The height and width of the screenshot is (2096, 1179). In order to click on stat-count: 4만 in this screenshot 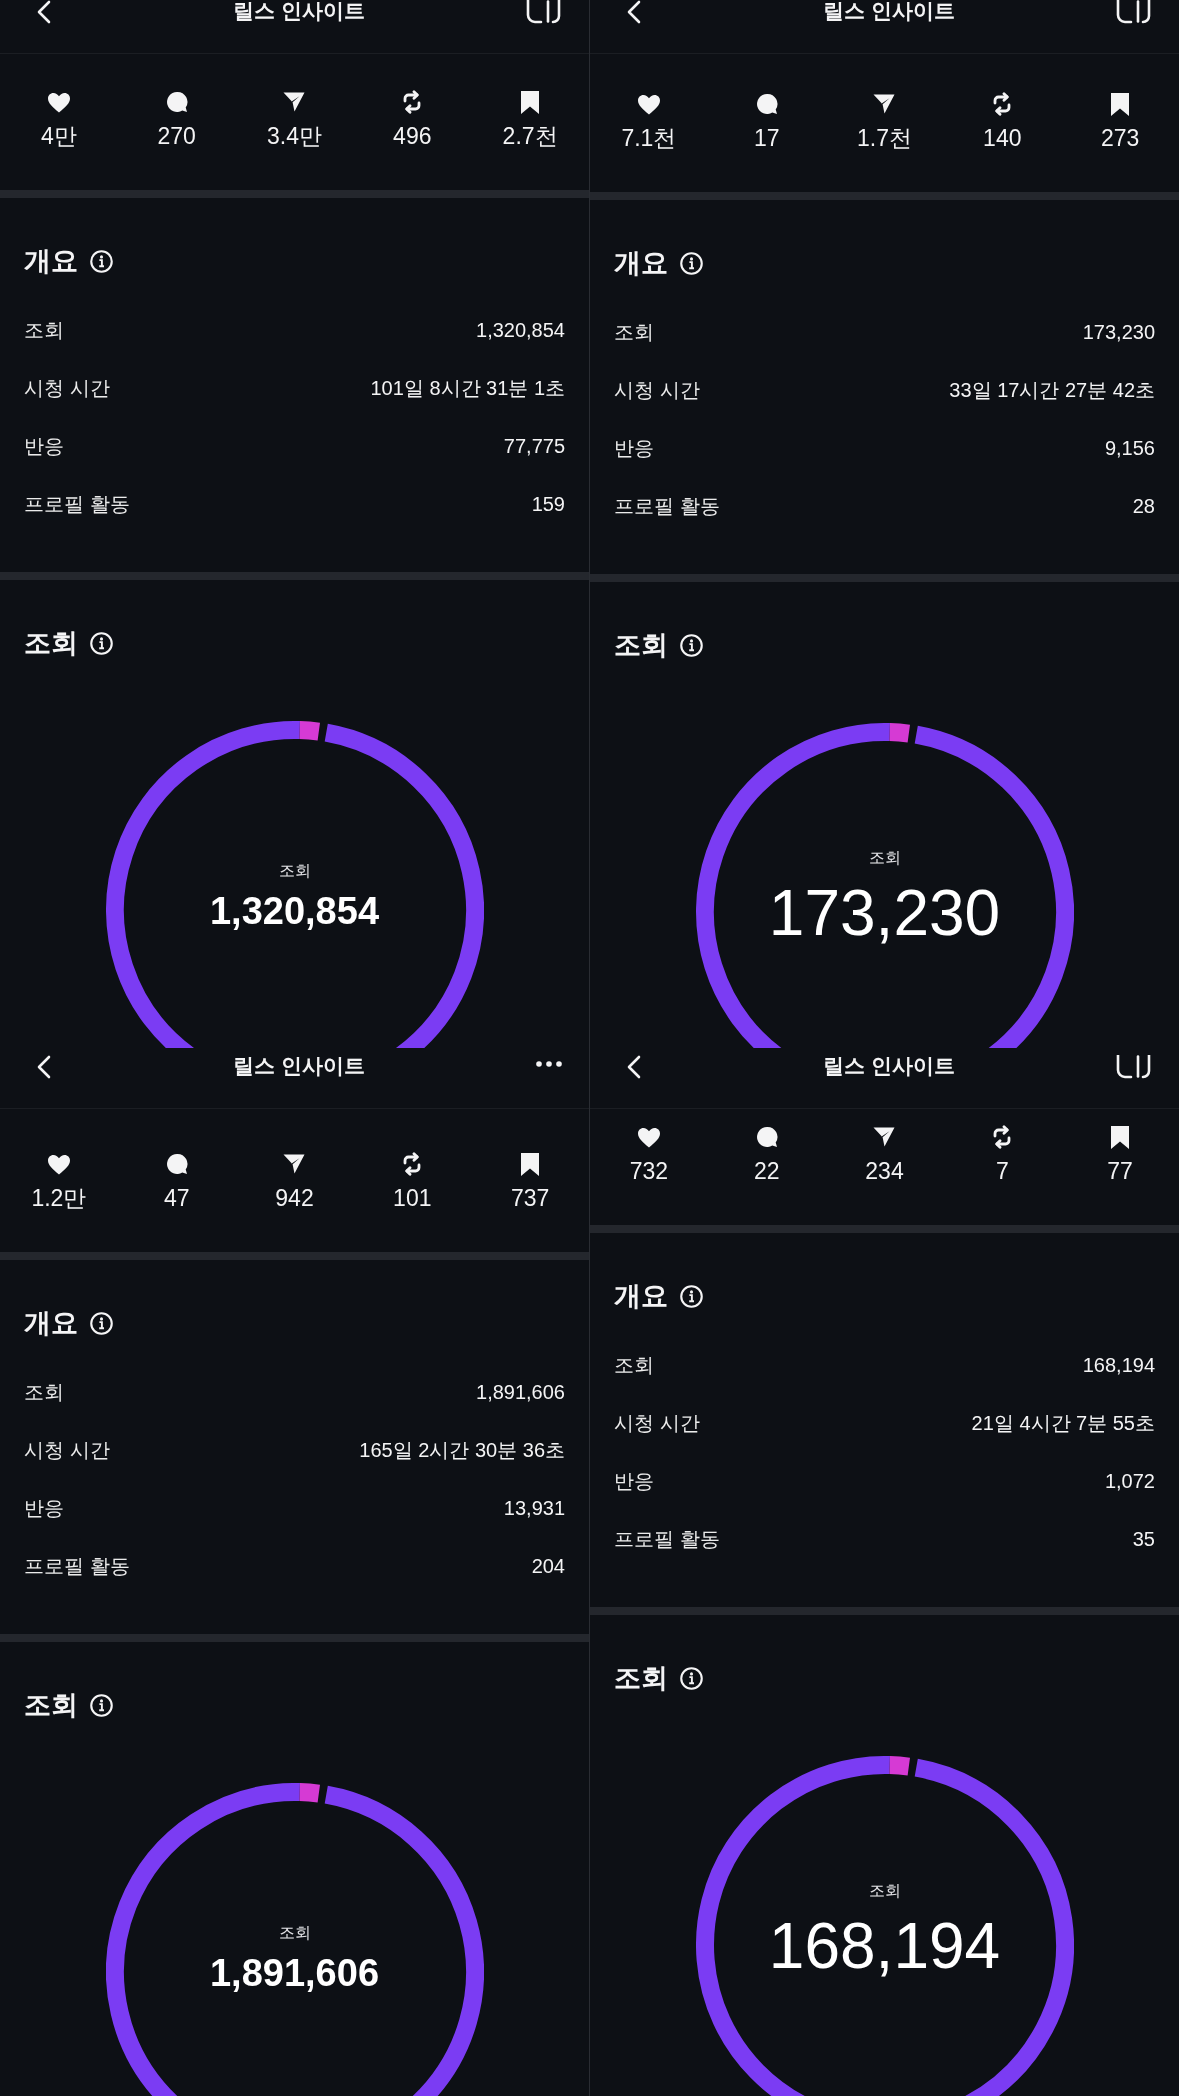, I will do `click(59, 136)`.